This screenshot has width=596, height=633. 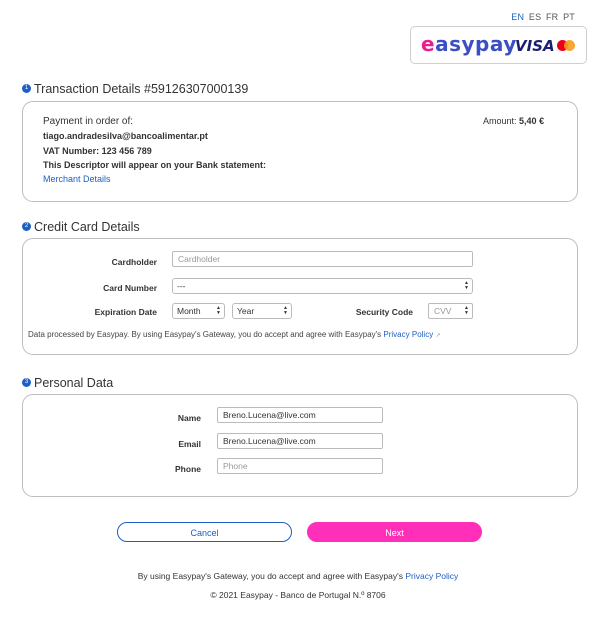 What do you see at coordinates (322, 286) in the screenshot?
I see `card-number-select: --- ▲ ▼` at bounding box center [322, 286].